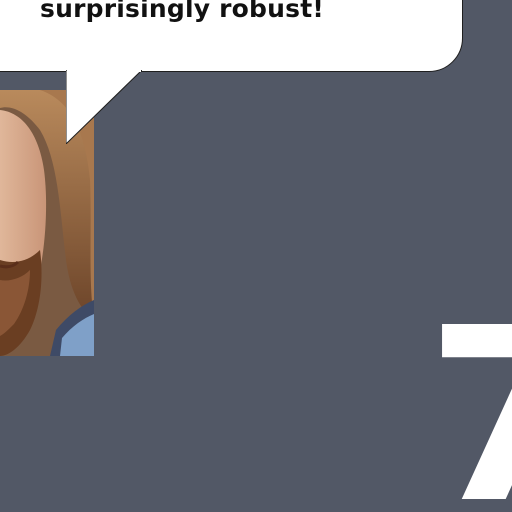  I want to click on speech-bubble-text: surprisingly robust!, so click(182, 11).